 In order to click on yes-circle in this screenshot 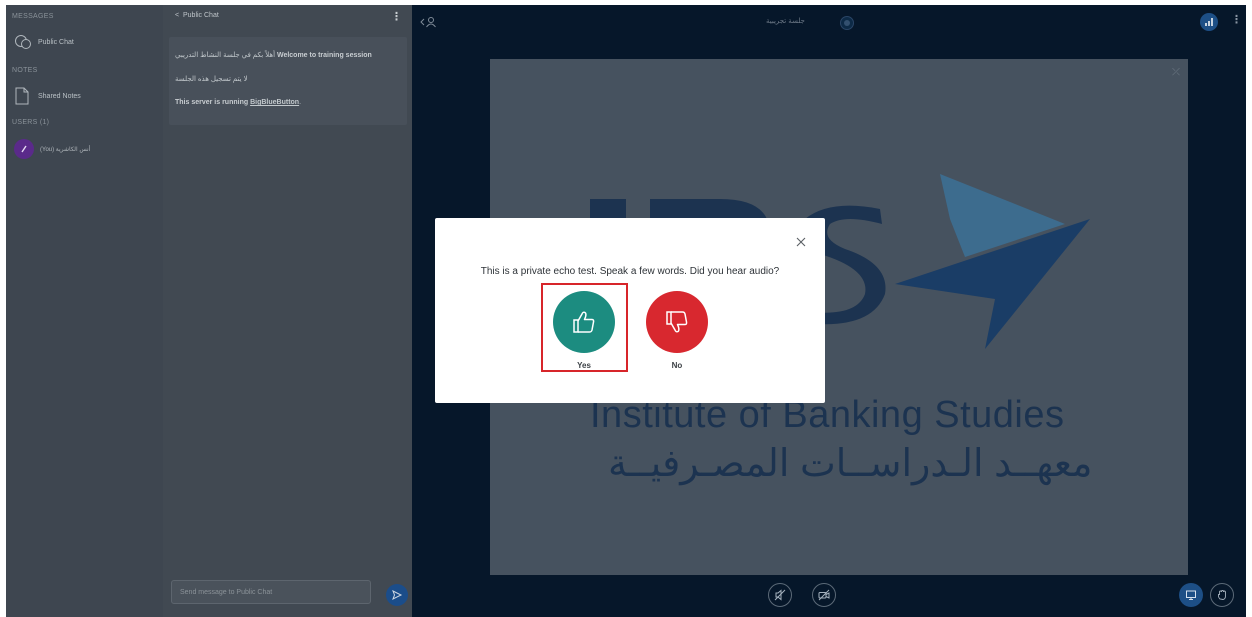, I will do `click(584, 322)`.